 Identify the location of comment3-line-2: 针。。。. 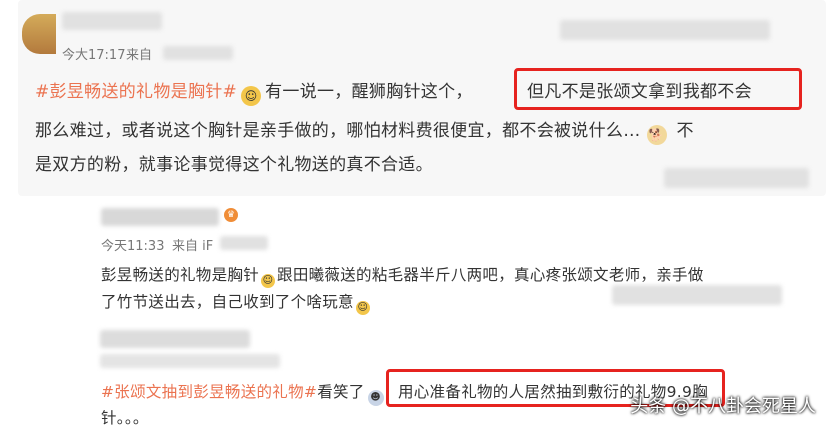
(125, 418).